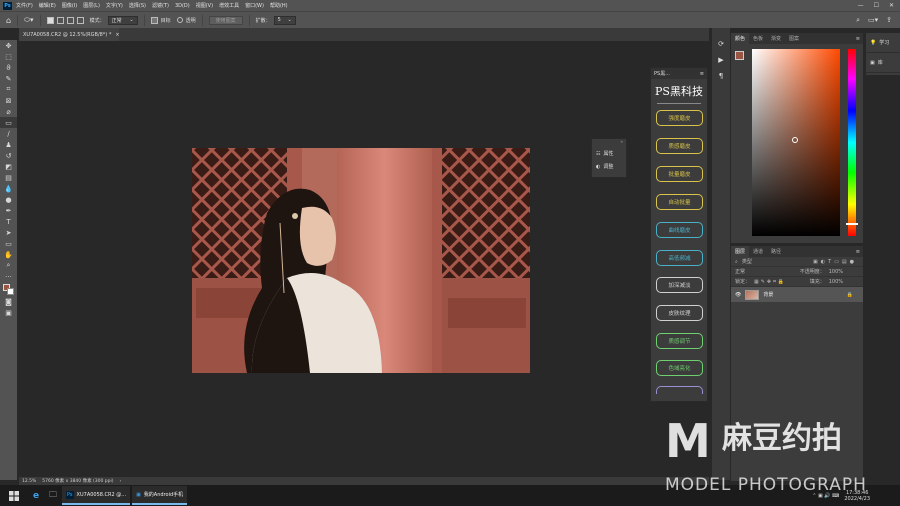 This screenshot has height=506, width=900. Describe the element at coordinates (679, 368) in the screenshot. I see `plugin-button-10: 色域亮化` at that location.